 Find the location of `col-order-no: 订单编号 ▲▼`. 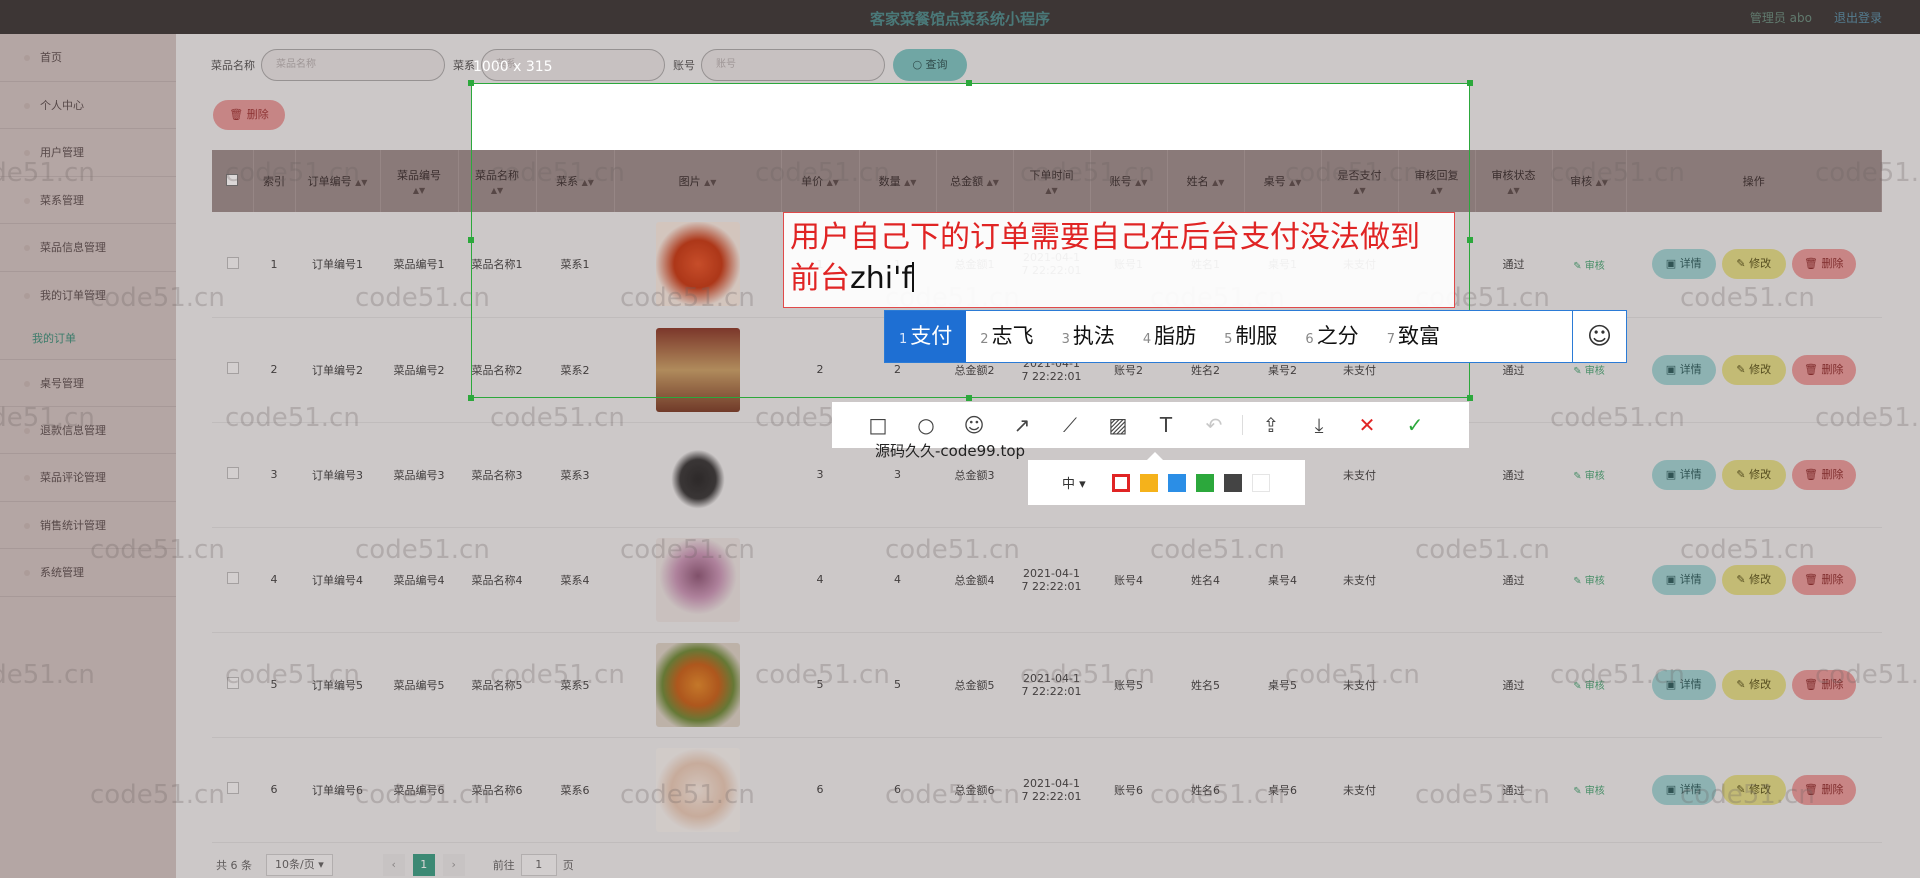

col-order-no: 订单编号 ▲▼ is located at coordinates (338, 181).